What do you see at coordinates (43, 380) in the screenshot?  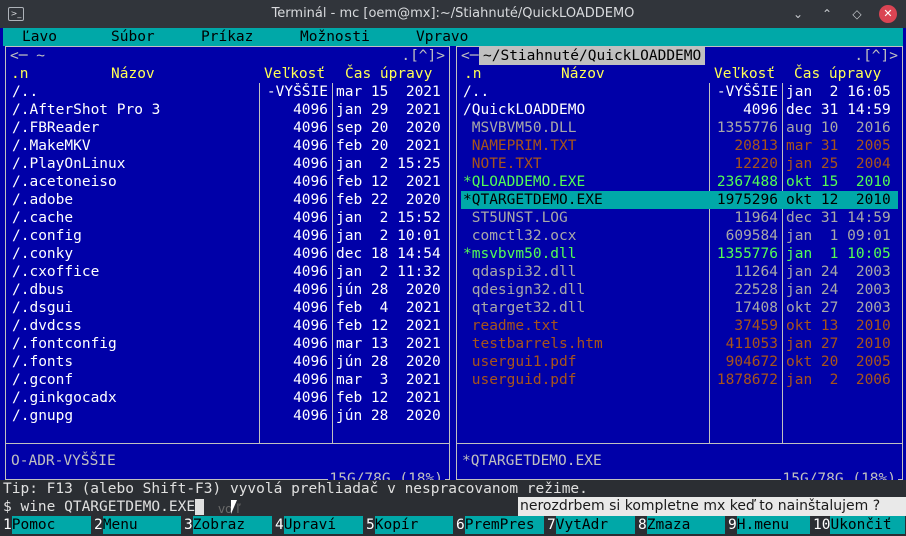 I see `file-name: /.gconf` at bounding box center [43, 380].